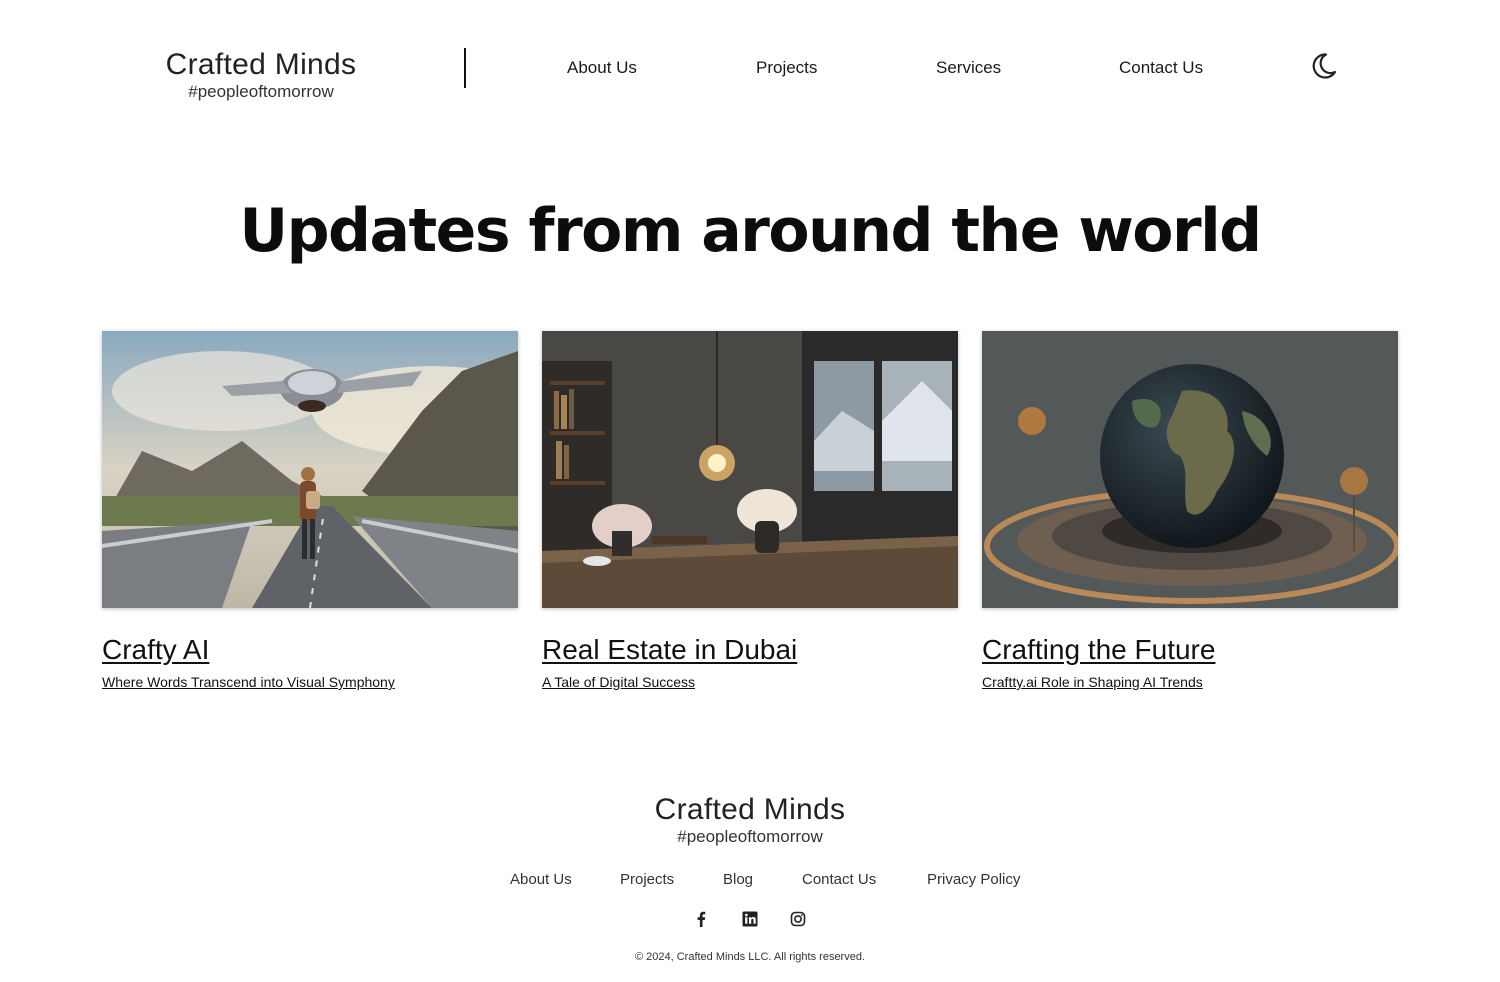  I want to click on nav-contact-us: Contact Us, so click(1161, 68).